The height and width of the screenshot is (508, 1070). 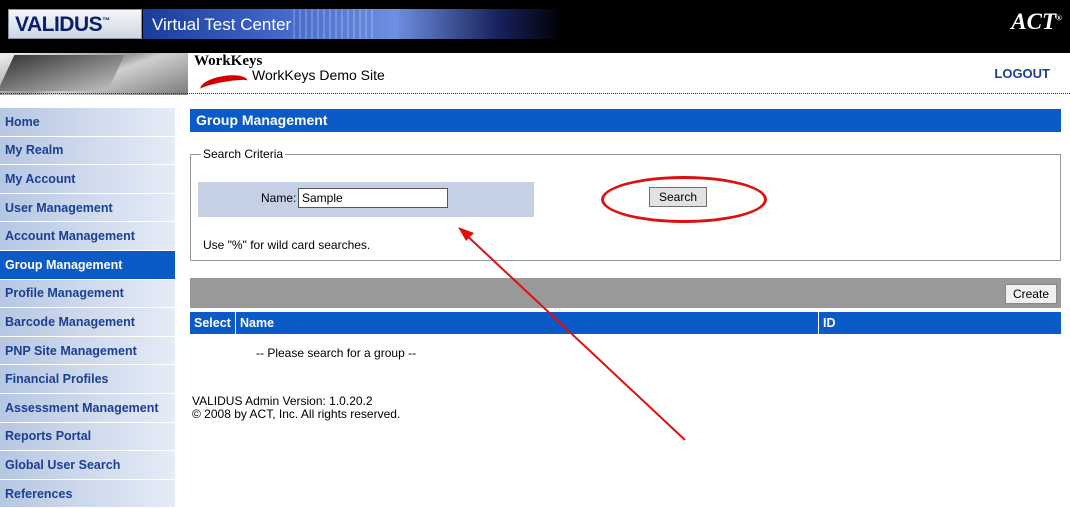 What do you see at coordinates (222, 24) in the screenshot?
I see `app-title: Virtual Test Center` at bounding box center [222, 24].